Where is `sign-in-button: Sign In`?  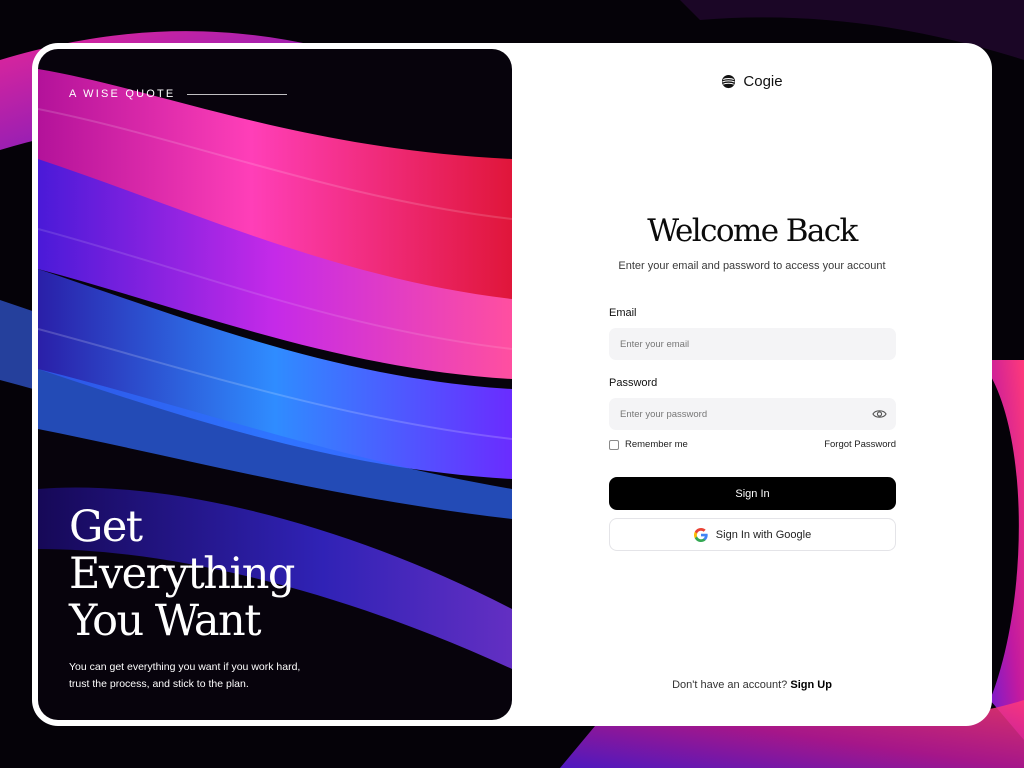
sign-in-button: Sign In is located at coordinates (752, 493).